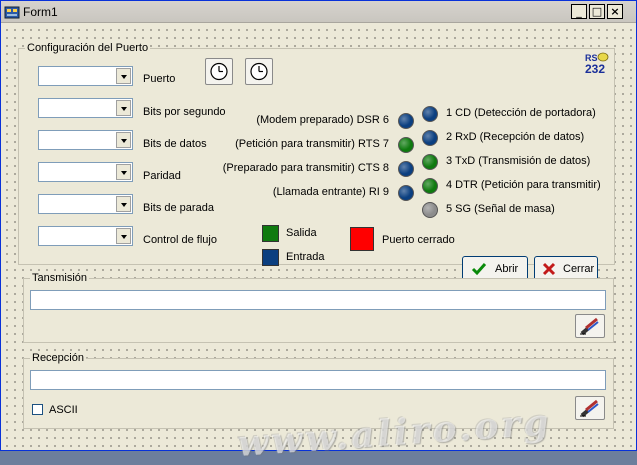 The height and width of the screenshot is (465, 637). Describe the element at coordinates (85, 236) in the screenshot. I see `flow-control-combo` at that location.